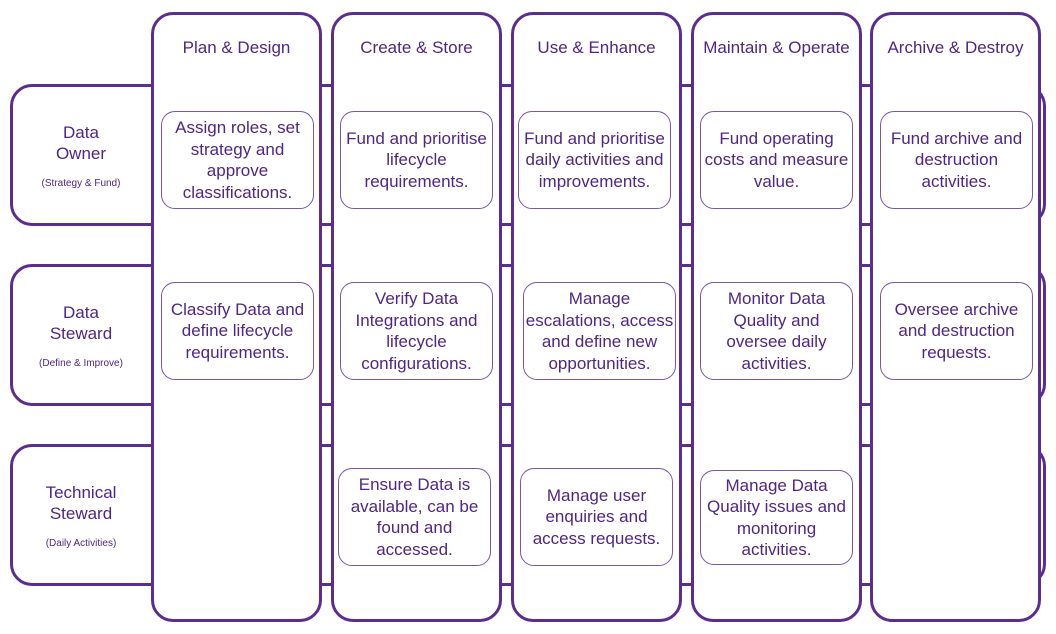  I want to click on row-title: Data Owner, so click(81, 142).